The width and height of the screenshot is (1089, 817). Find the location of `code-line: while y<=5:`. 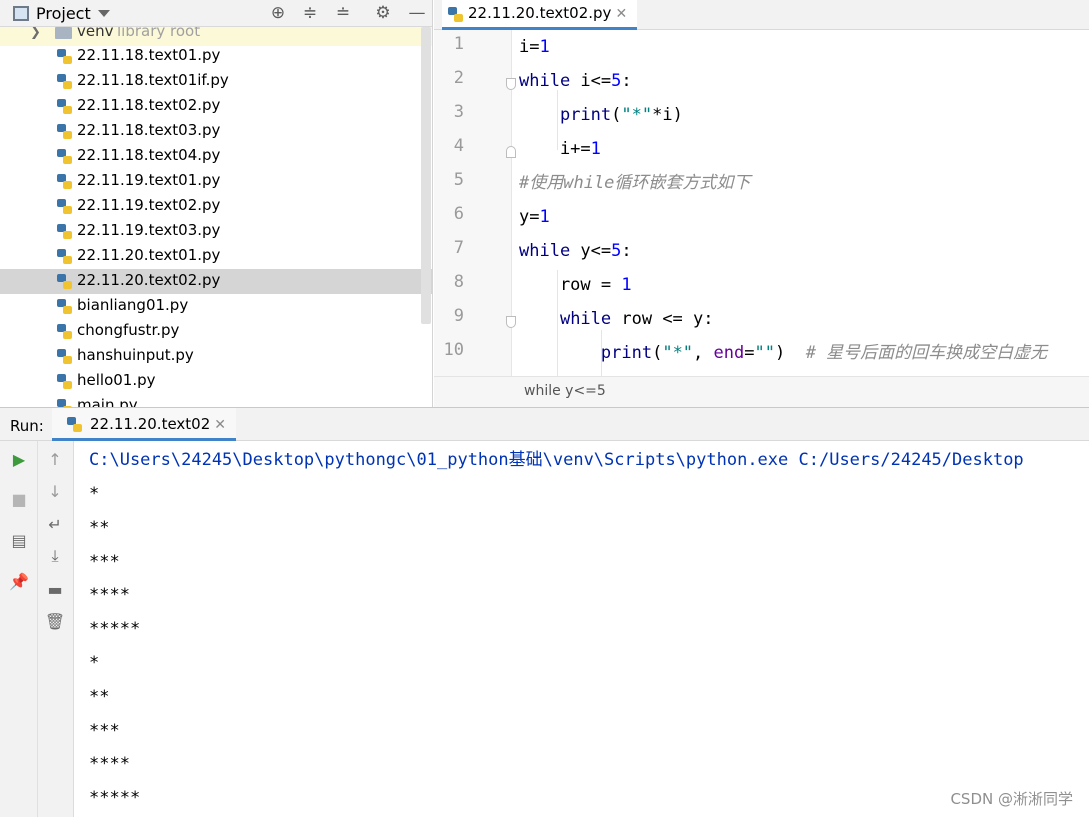

code-line: while y<=5: is located at coordinates (575, 251).